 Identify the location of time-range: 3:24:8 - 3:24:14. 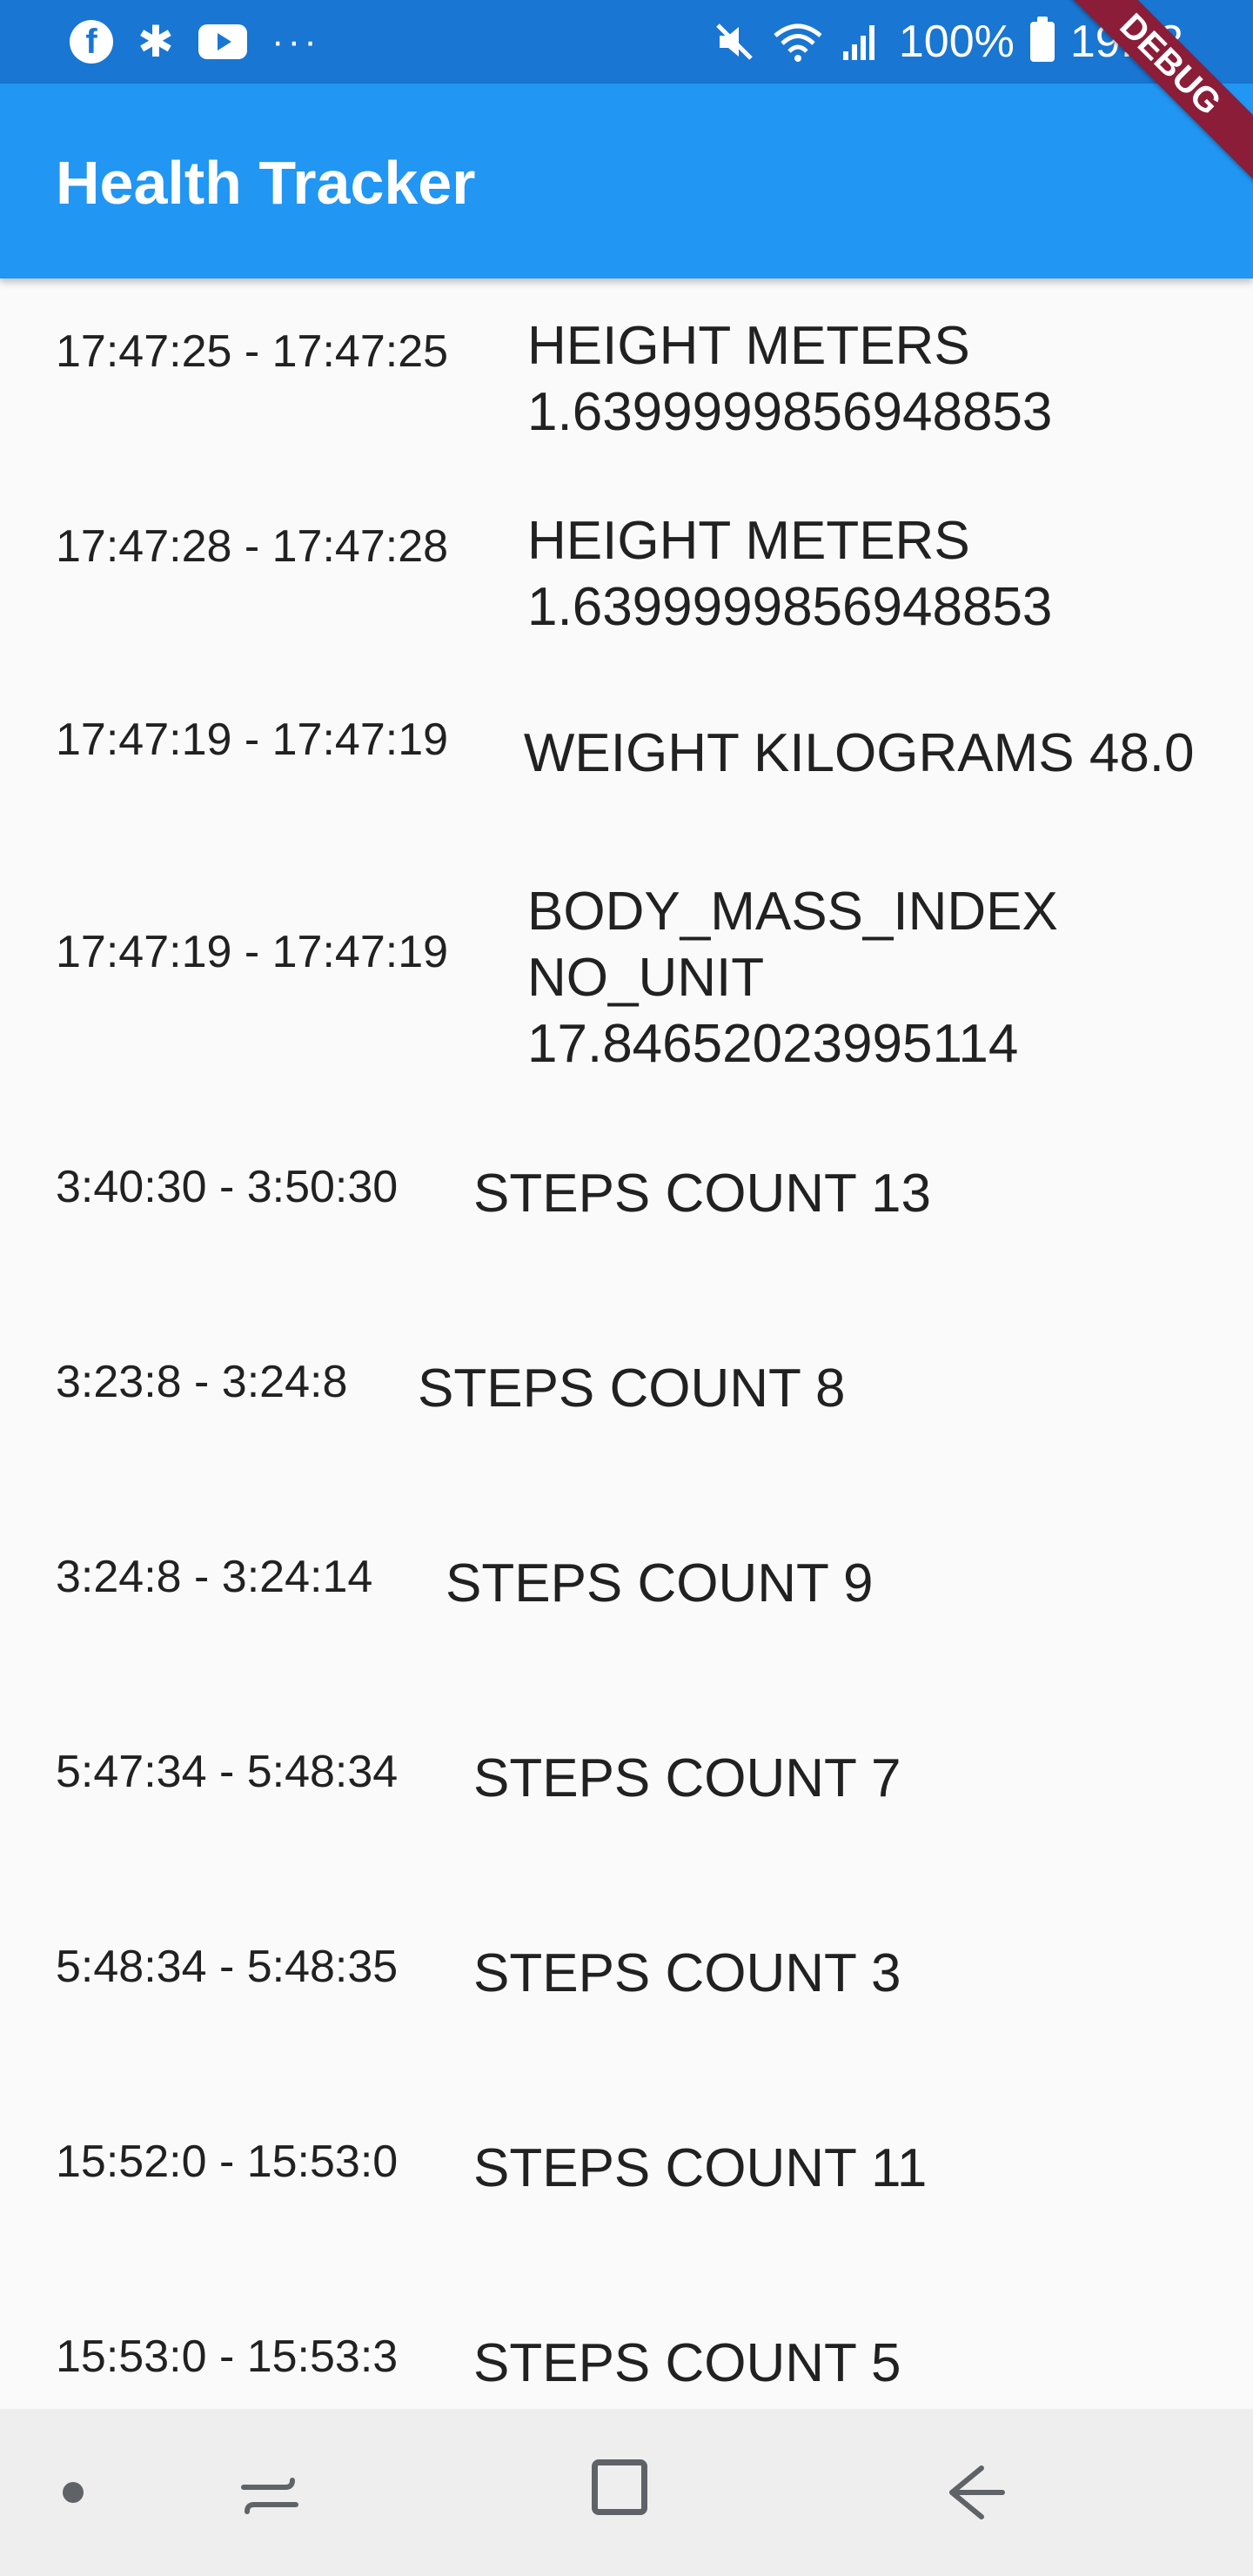
(214, 1577).